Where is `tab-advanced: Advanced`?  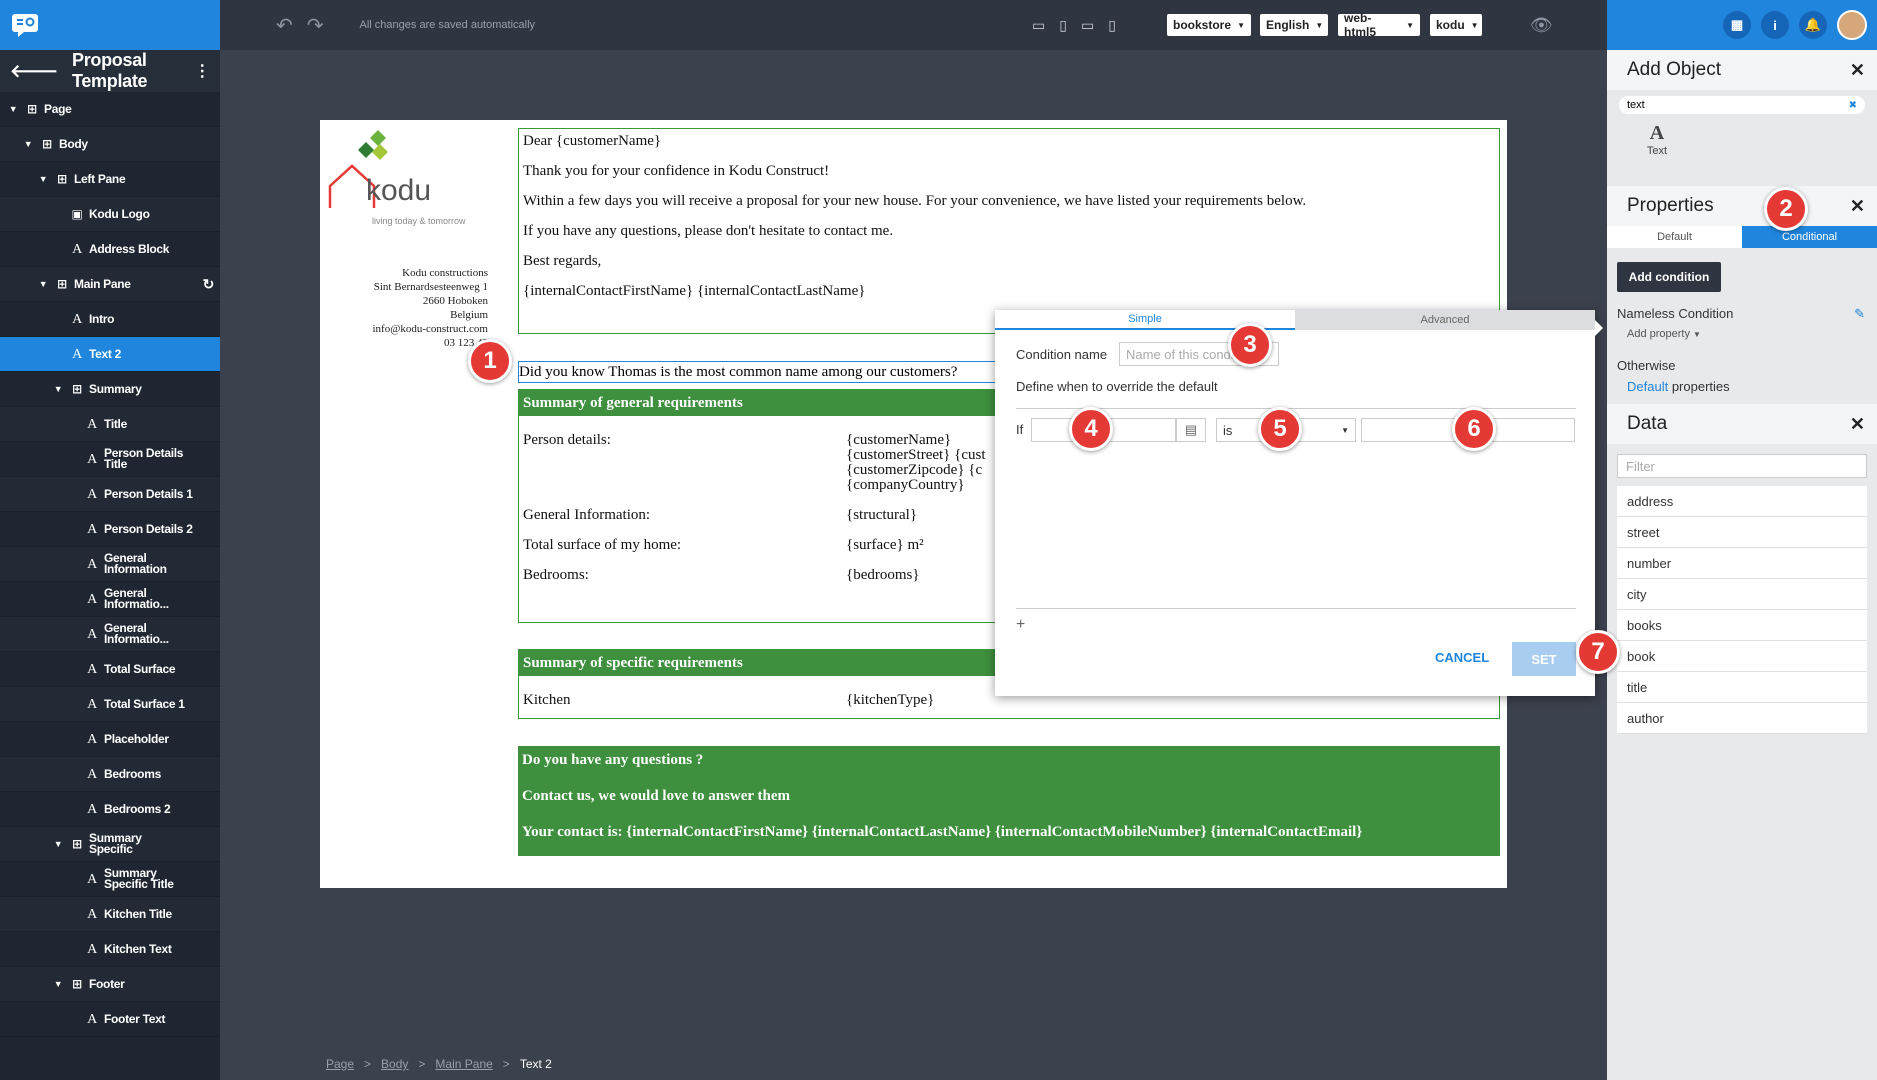
tab-advanced: Advanced is located at coordinates (1445, 320).